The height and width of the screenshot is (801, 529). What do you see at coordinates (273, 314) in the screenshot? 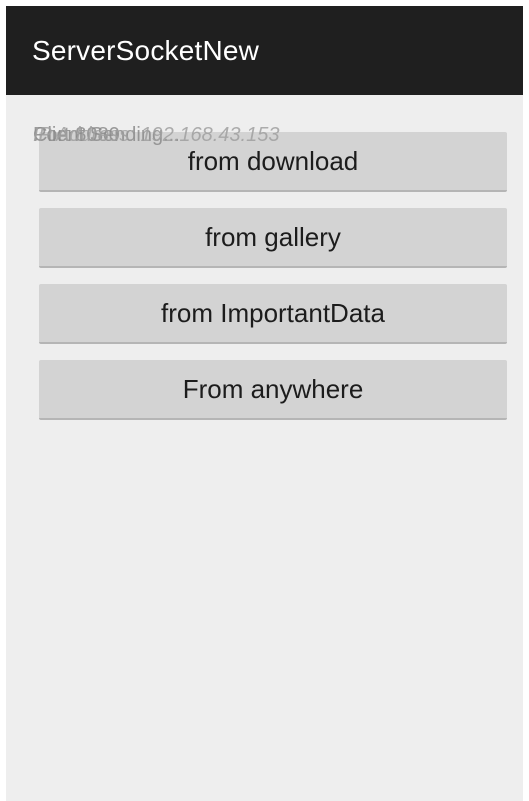
I see `from-important-data-button: from ImportantData` at bounding box center [273, 314].